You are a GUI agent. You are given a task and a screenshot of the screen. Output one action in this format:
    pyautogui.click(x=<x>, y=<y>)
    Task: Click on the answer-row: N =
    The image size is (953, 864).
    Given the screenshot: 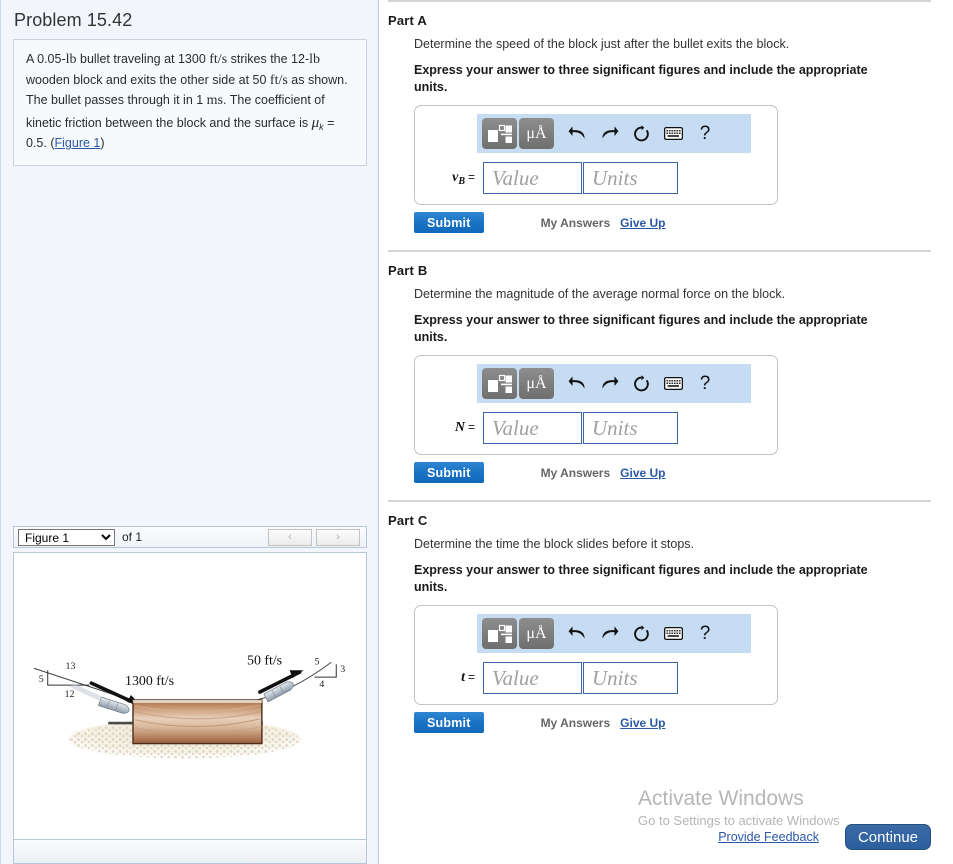 What is the action you would take?
    pyautogui.click(x=596, y=428)
    